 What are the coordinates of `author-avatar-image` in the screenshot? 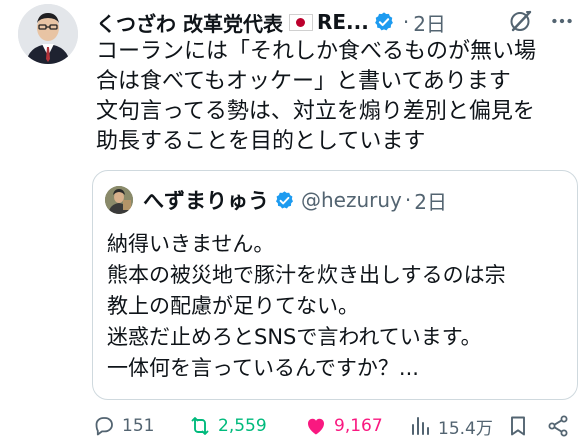 It's located at (48, 34).